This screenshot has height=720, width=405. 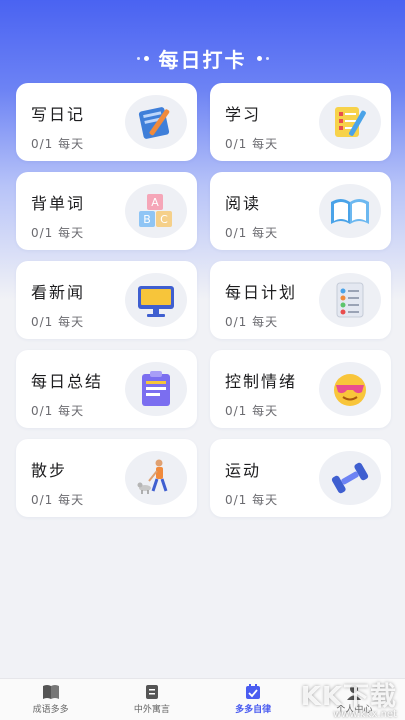 I want to click on monitor-icon, so click(x=156, y=300).